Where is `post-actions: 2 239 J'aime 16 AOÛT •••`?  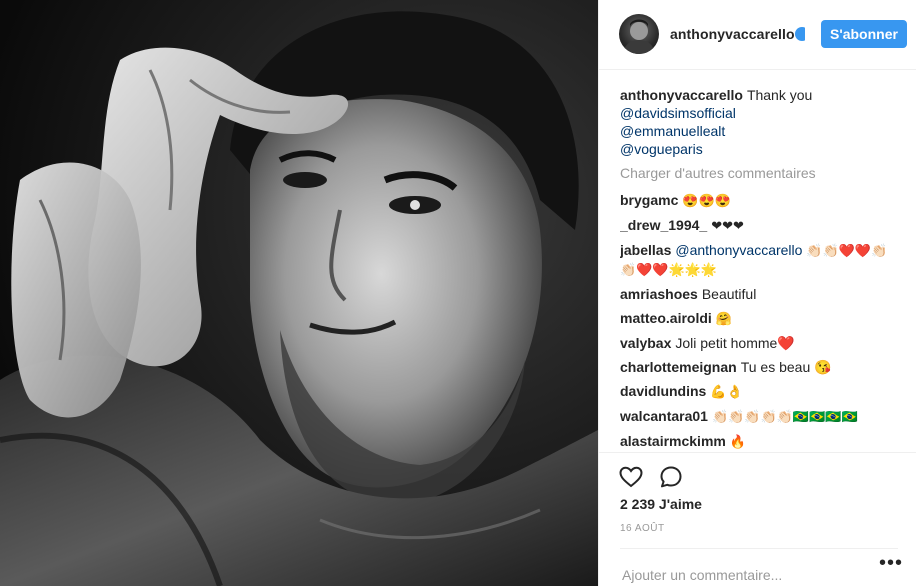
post-actions: 2 239 J'aime 16 AOÛT ••• is located at coordinates (757, 520).